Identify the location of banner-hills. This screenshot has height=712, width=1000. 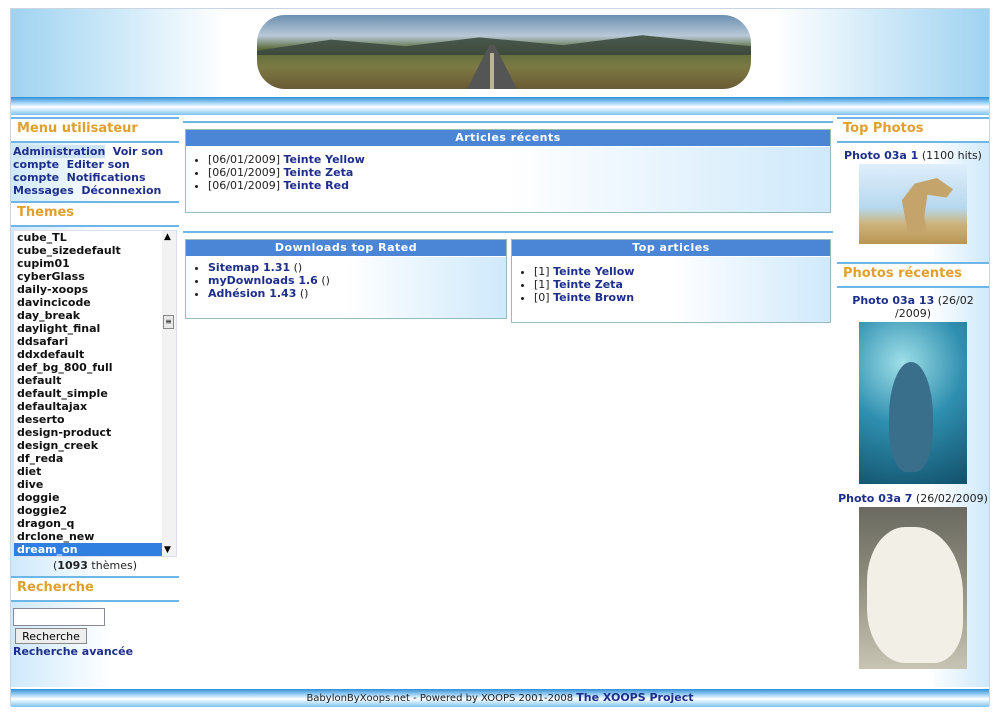
(504, 45).